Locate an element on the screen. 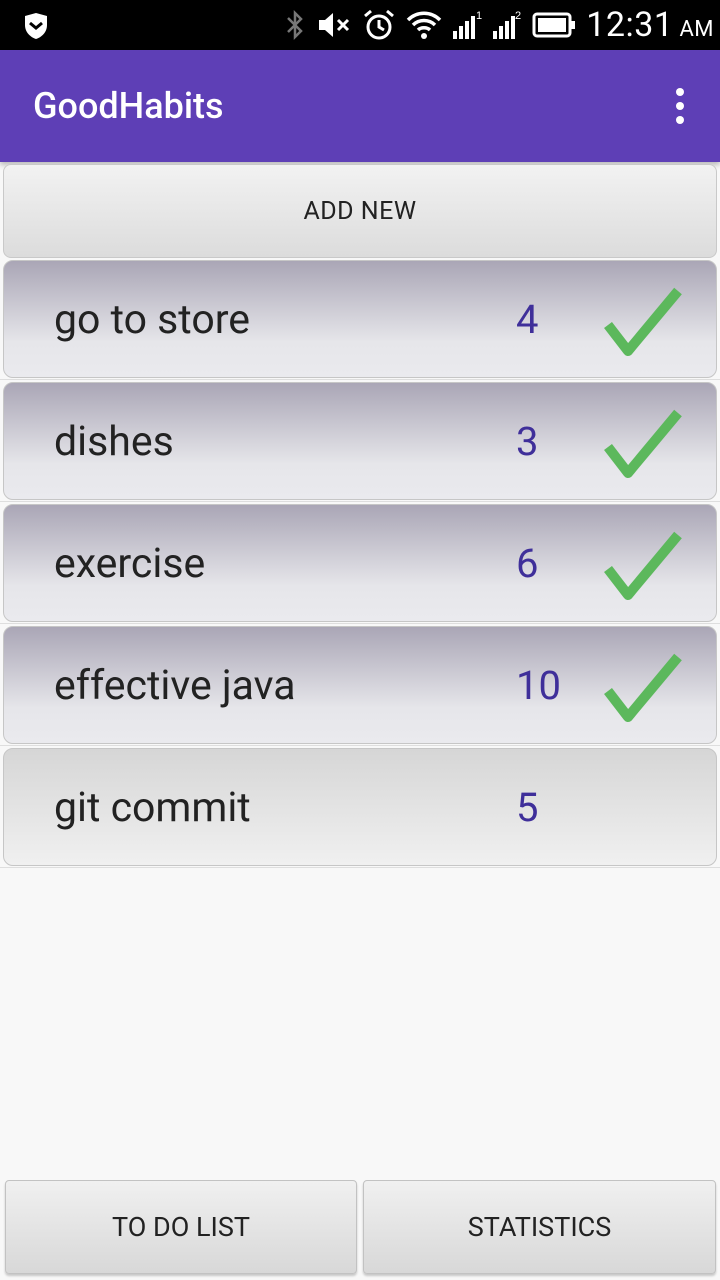 The height and width of the screenshot is (1280, 720). habit-row: git commit 5 is located at coordinates (360, 807).